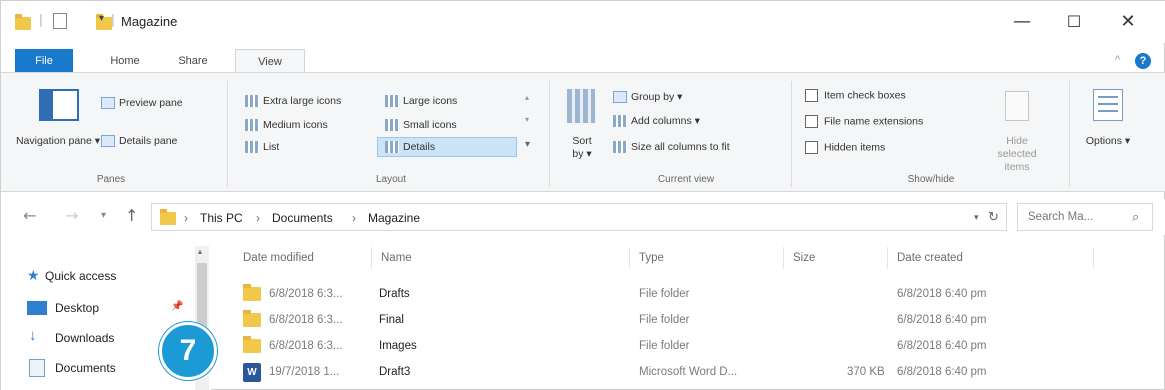 The height and width of the screenshot is (390, 1165). I want to click on extra-large-icons-button: Extra large icons, so click(293, 101).